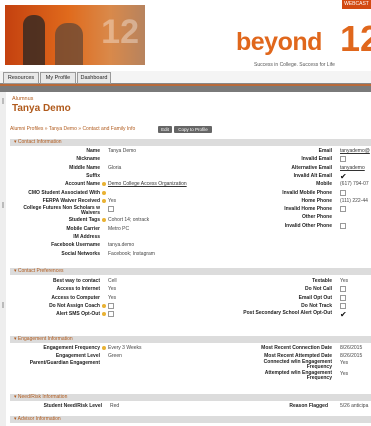  What do you see at coordinates (351, 348) in the screenshot?
I see `field-value: 8/26/2015` at bounding box center [351, 348].